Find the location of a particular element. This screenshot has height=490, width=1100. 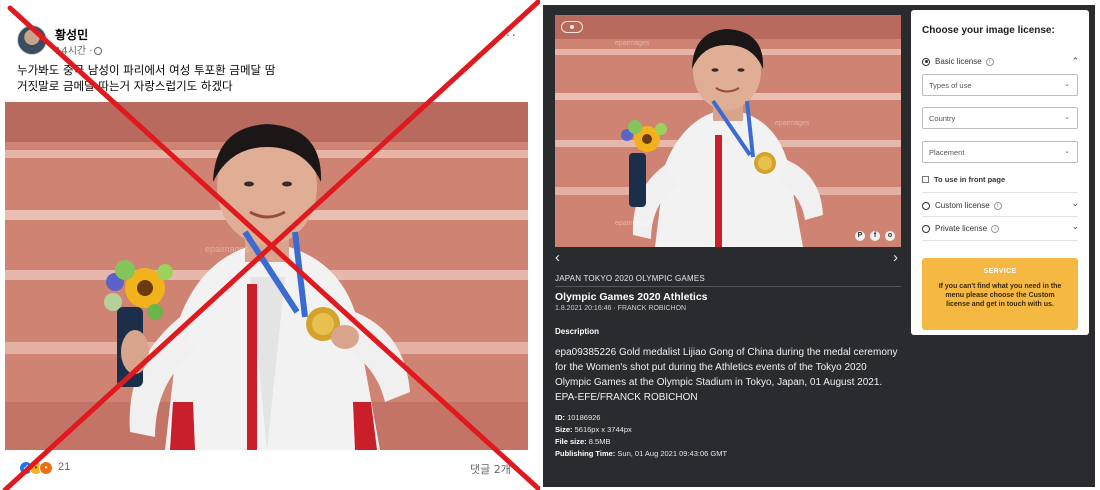

filesize-value: 8.5MB is located at coordinates (599, 441).